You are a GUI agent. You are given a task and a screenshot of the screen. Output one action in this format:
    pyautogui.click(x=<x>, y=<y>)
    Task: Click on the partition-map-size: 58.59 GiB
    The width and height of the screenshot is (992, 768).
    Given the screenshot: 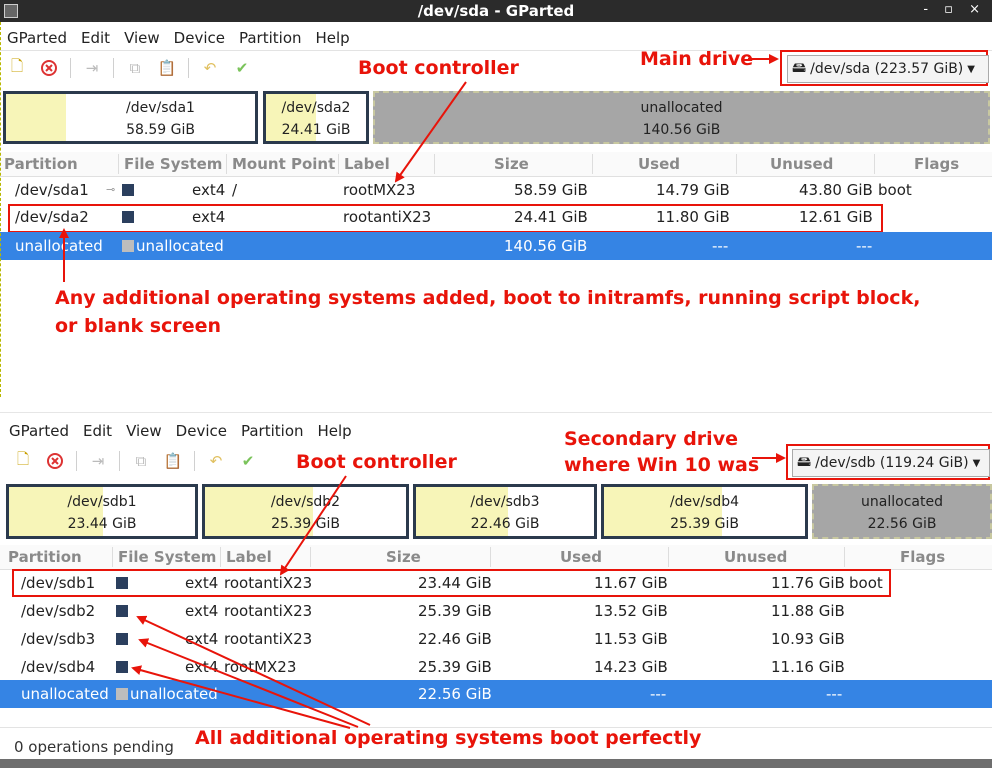 What is the action you would take?
    pyautogui.click(x=160, y=130)
    